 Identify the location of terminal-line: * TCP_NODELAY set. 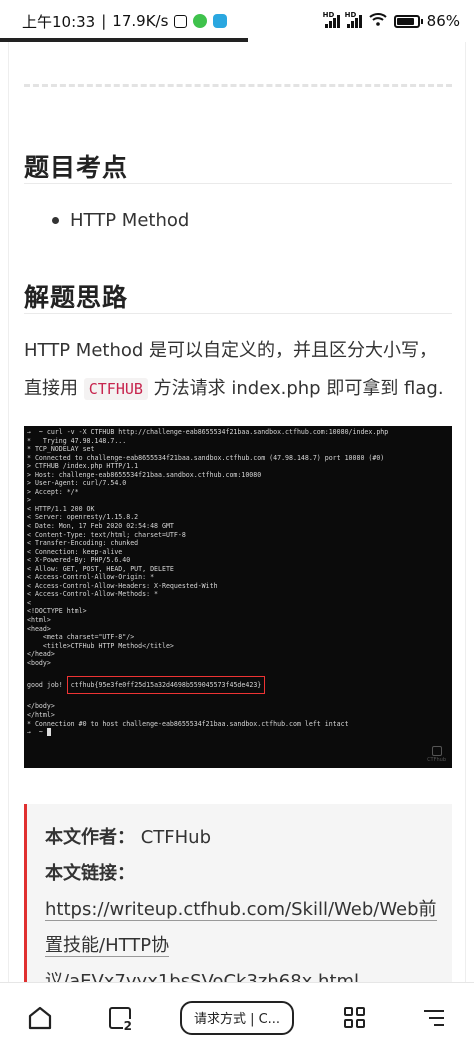
(61, 449).